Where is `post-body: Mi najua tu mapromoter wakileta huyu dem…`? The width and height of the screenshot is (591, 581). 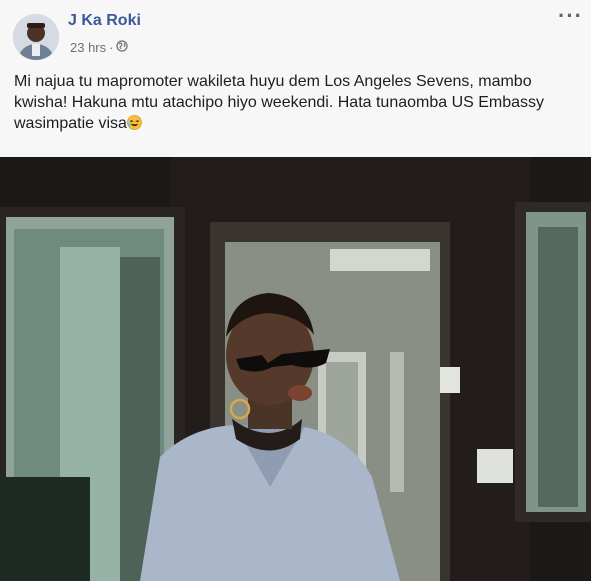
post-body: Mi najua tu mapromoter wakileta huyu dem… is located at coordinates (279, 102).